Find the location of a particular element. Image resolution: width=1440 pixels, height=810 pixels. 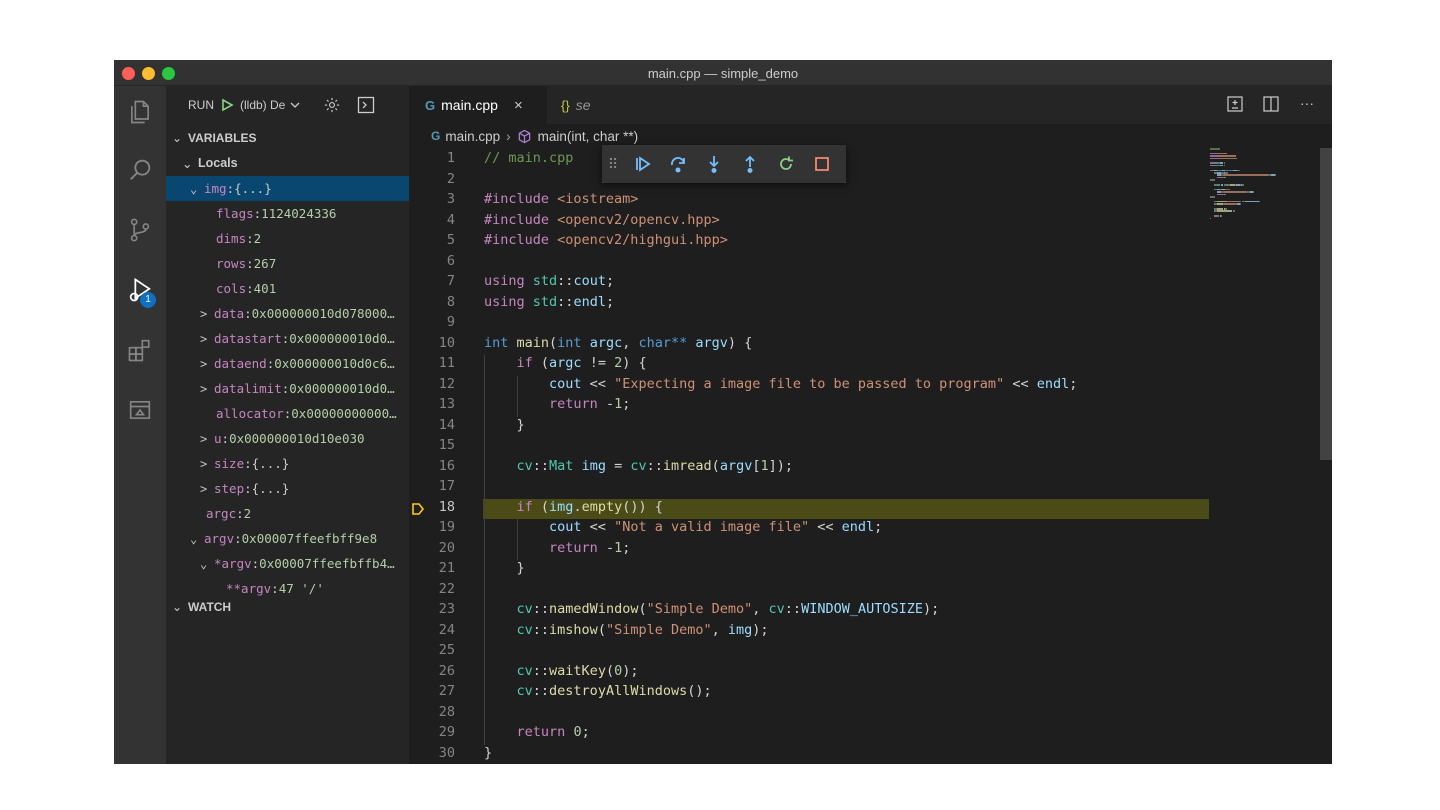

code-line: 21 } is located at coordinates (870, 570).